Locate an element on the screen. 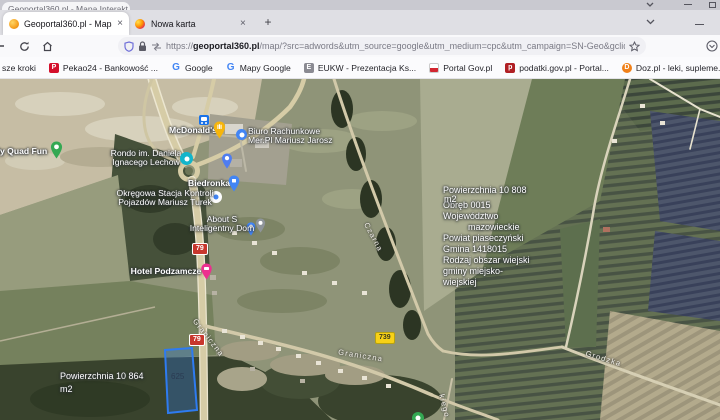 This screenshot has width=720, height=420. tab-close-icon: × is located at coordinates (120, 23).